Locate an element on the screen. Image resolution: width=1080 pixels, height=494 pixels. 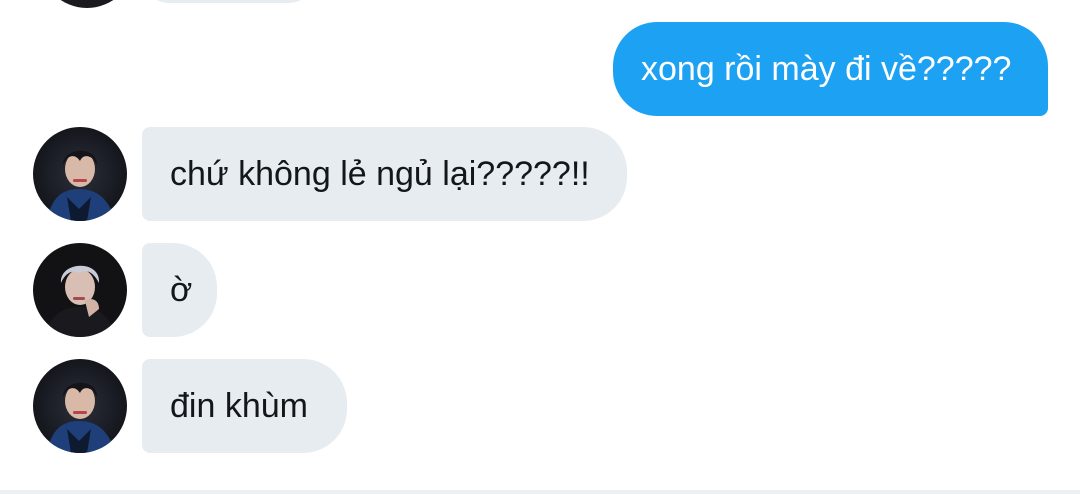
avatar-photo-silver-hair is located at coordinates (80, 290).